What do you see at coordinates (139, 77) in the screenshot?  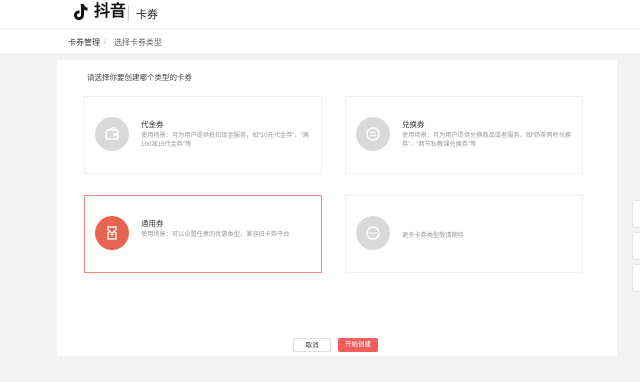 I see `page-prompt: 请选择你要创建哪个类型的卡券` at bounding box center [139, 77].